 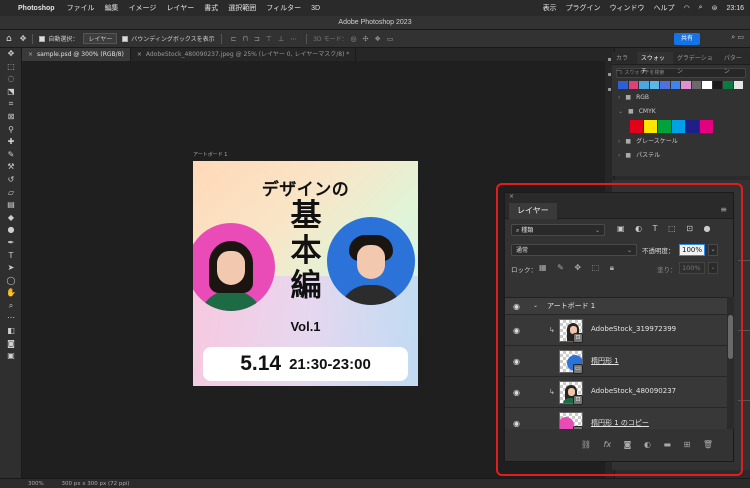 What do you see at coordinates (293, 39) in the screenshot?
I see `more-options-icon: ⋯` at bounding box center [293, 39].